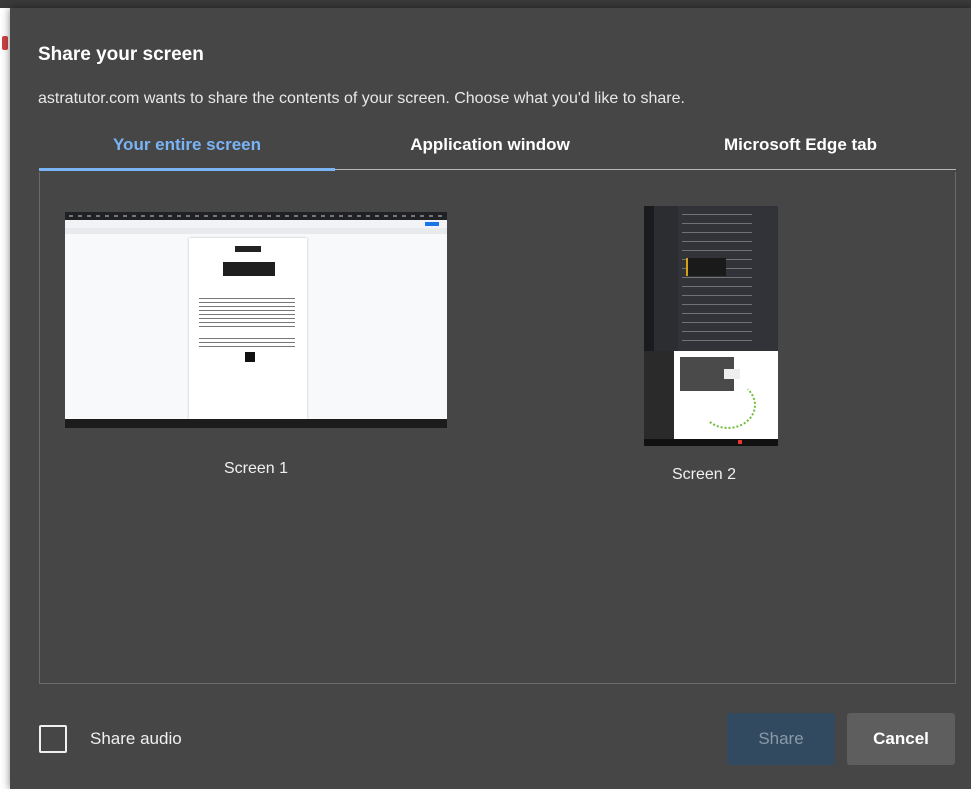 The image size is (971, 789). I want to click on browser-edge-mark, so click(5, 43).